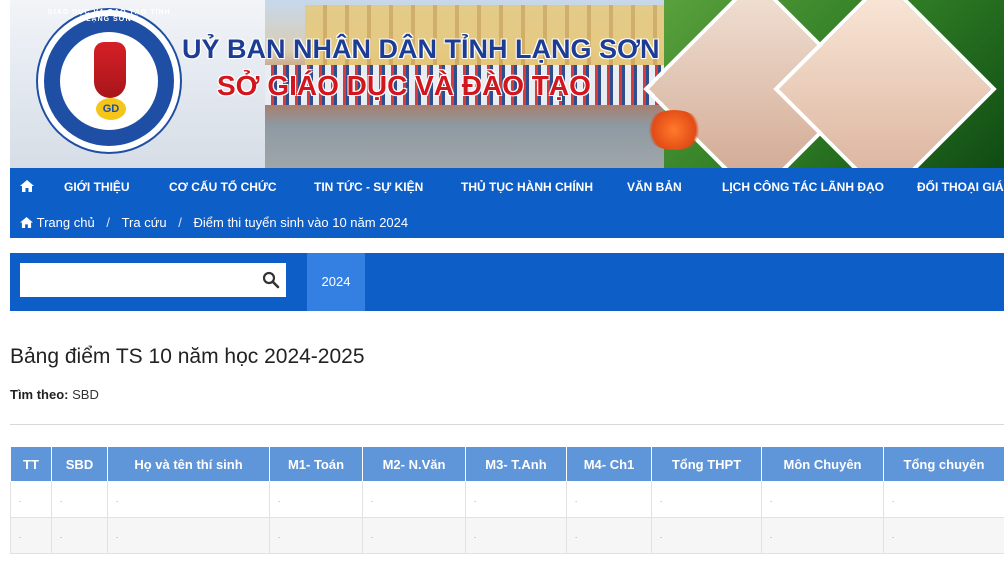 The image size is (1004, 565). What do you see at coordinates (141, 280) in the screenshot?
I see `search-input` at bounding box center [141, 280].